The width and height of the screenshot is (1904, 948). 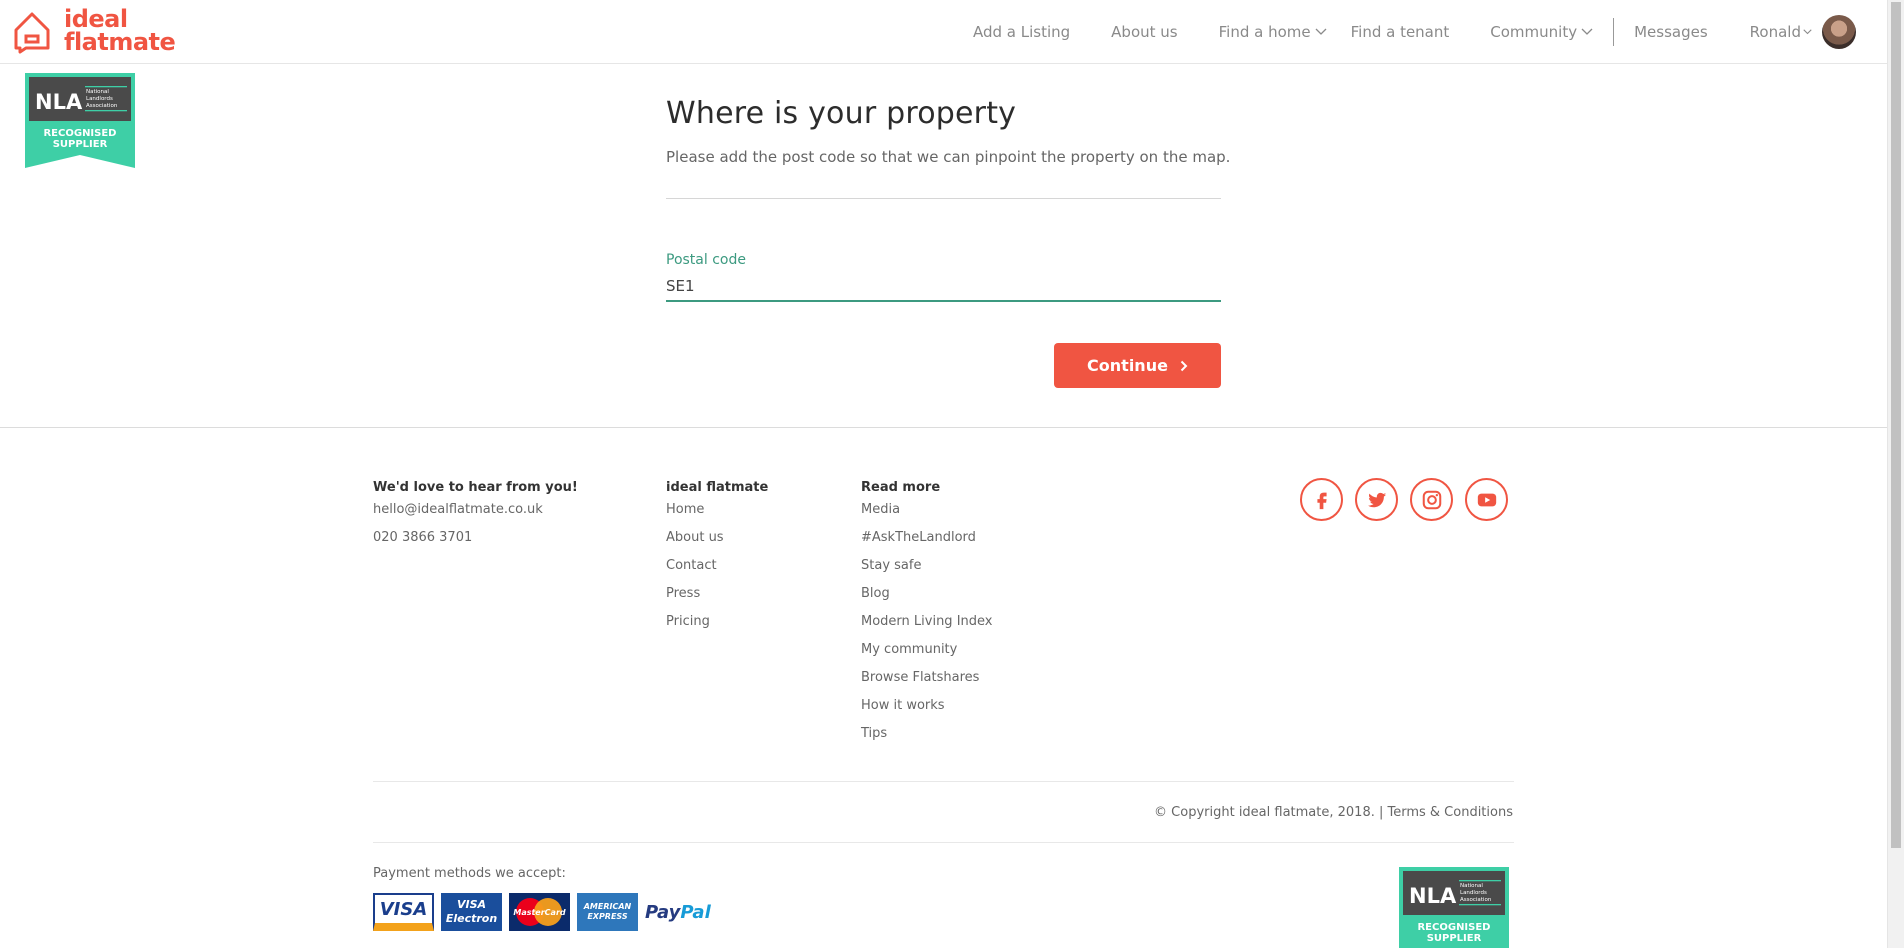 I want to click on twitter-icon, so click(x=1376, y=499).